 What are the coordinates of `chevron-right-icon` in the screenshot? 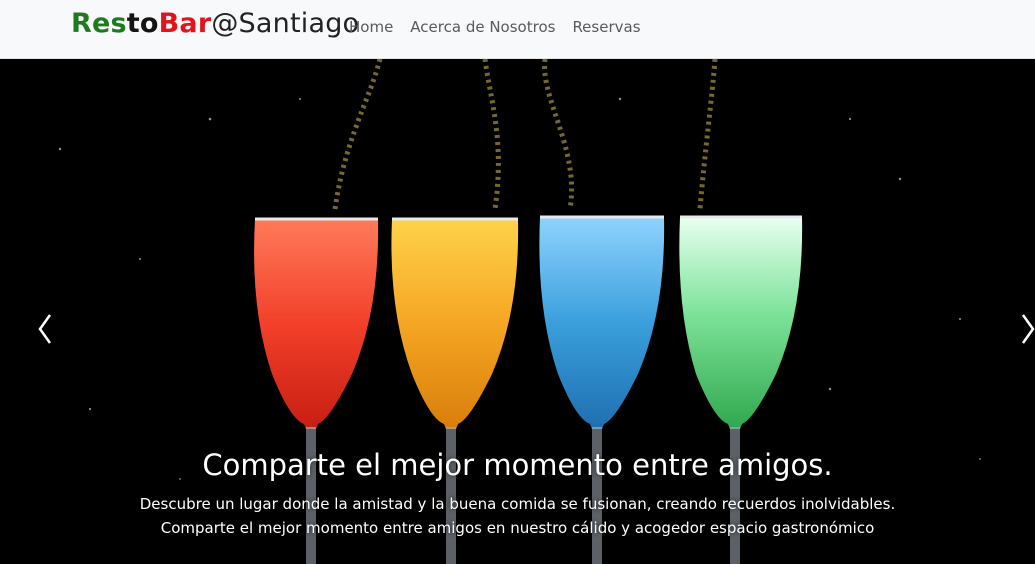 It's located at (1028, 329).